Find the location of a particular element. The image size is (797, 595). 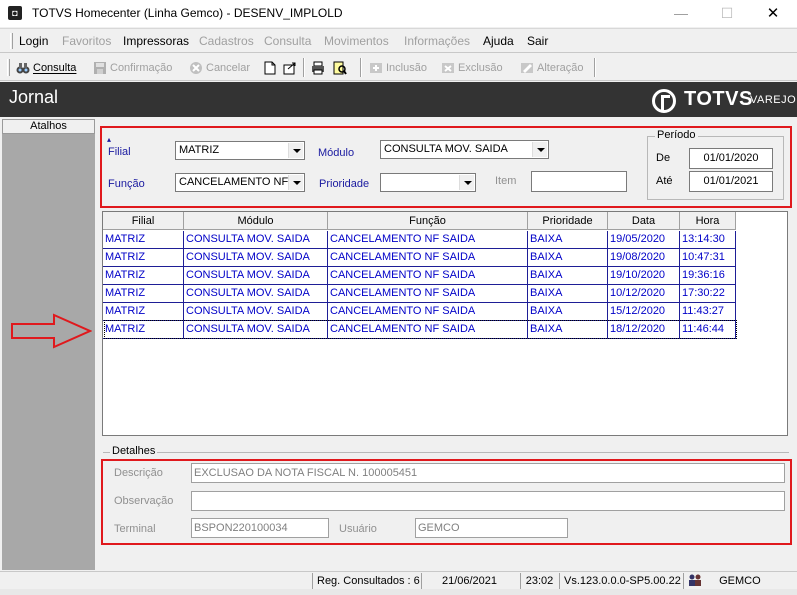

alteracao-button: Alteração is located at coordinates (551, 68).